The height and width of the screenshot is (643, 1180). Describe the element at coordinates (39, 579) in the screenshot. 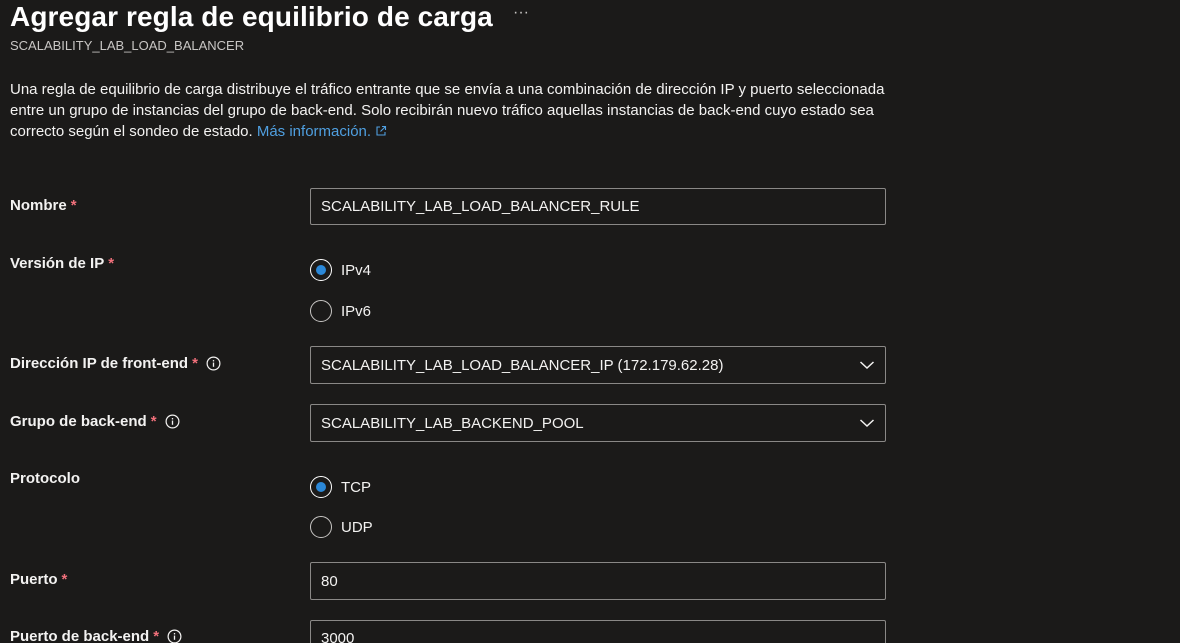

I see `port-label: Puerto *` at that location.